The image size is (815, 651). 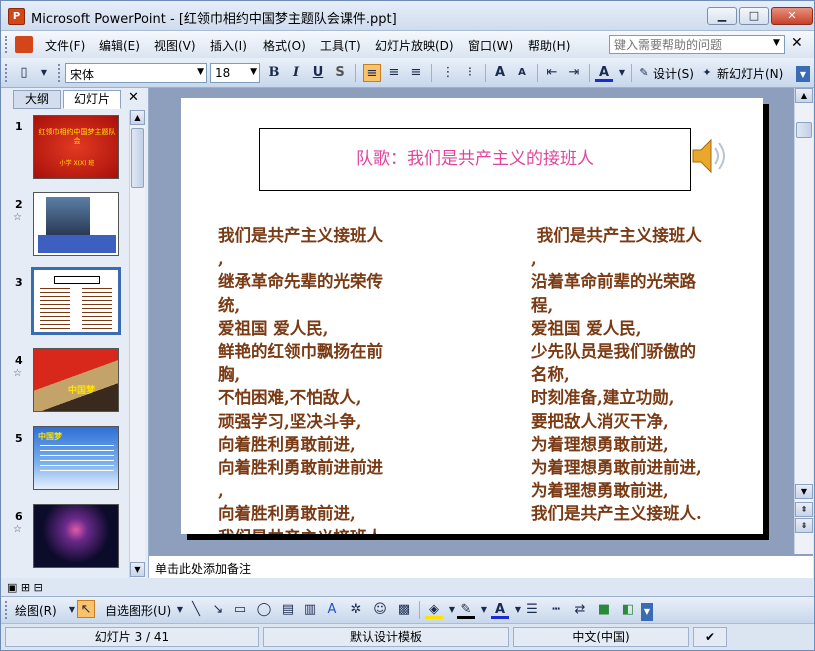 What do you see at coordinates (137, 344) in the screenshot?
I see `thumbnails-scrollbar: ▲ ▼` at bounding box center [137, 344].